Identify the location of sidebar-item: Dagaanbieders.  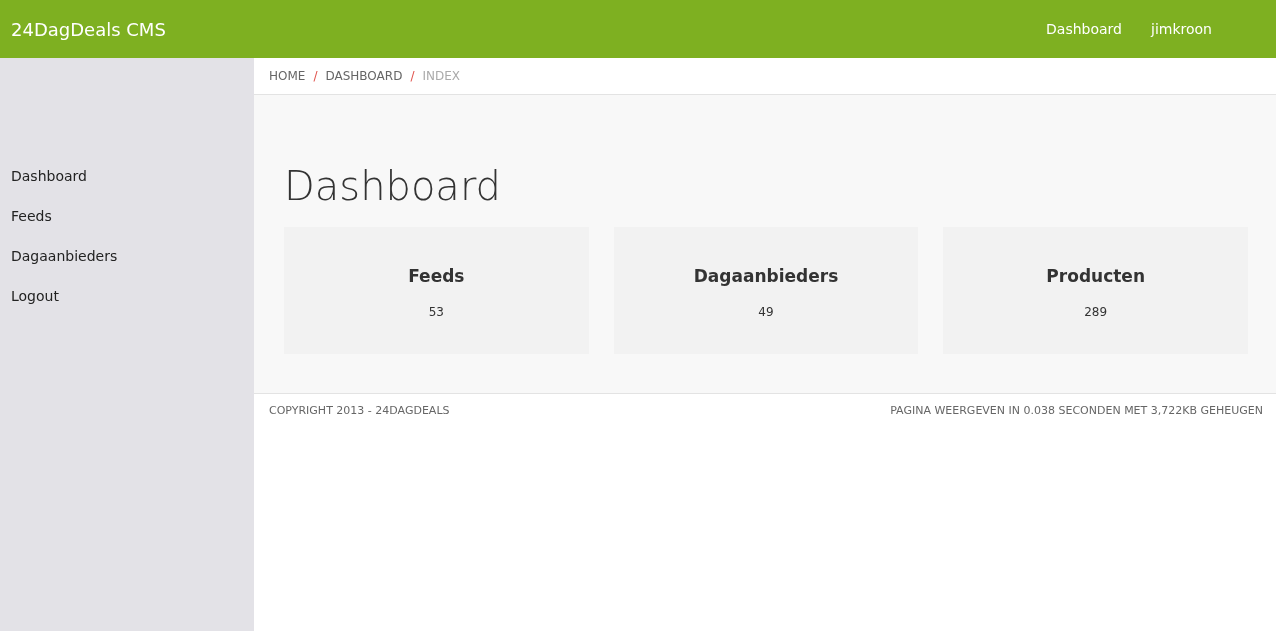
(64, 256).